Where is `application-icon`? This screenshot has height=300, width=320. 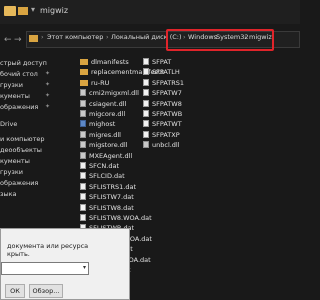 application-icon is located at coordinates (83, 124).